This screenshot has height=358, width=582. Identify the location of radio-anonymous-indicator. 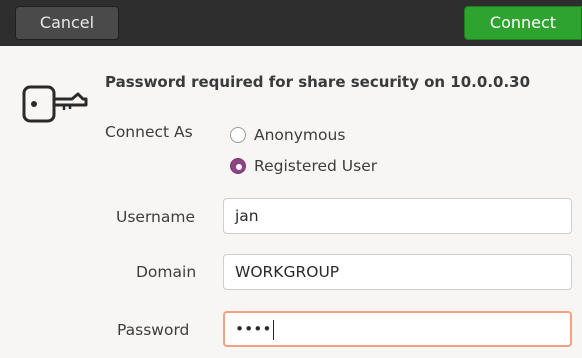
(238, 135).